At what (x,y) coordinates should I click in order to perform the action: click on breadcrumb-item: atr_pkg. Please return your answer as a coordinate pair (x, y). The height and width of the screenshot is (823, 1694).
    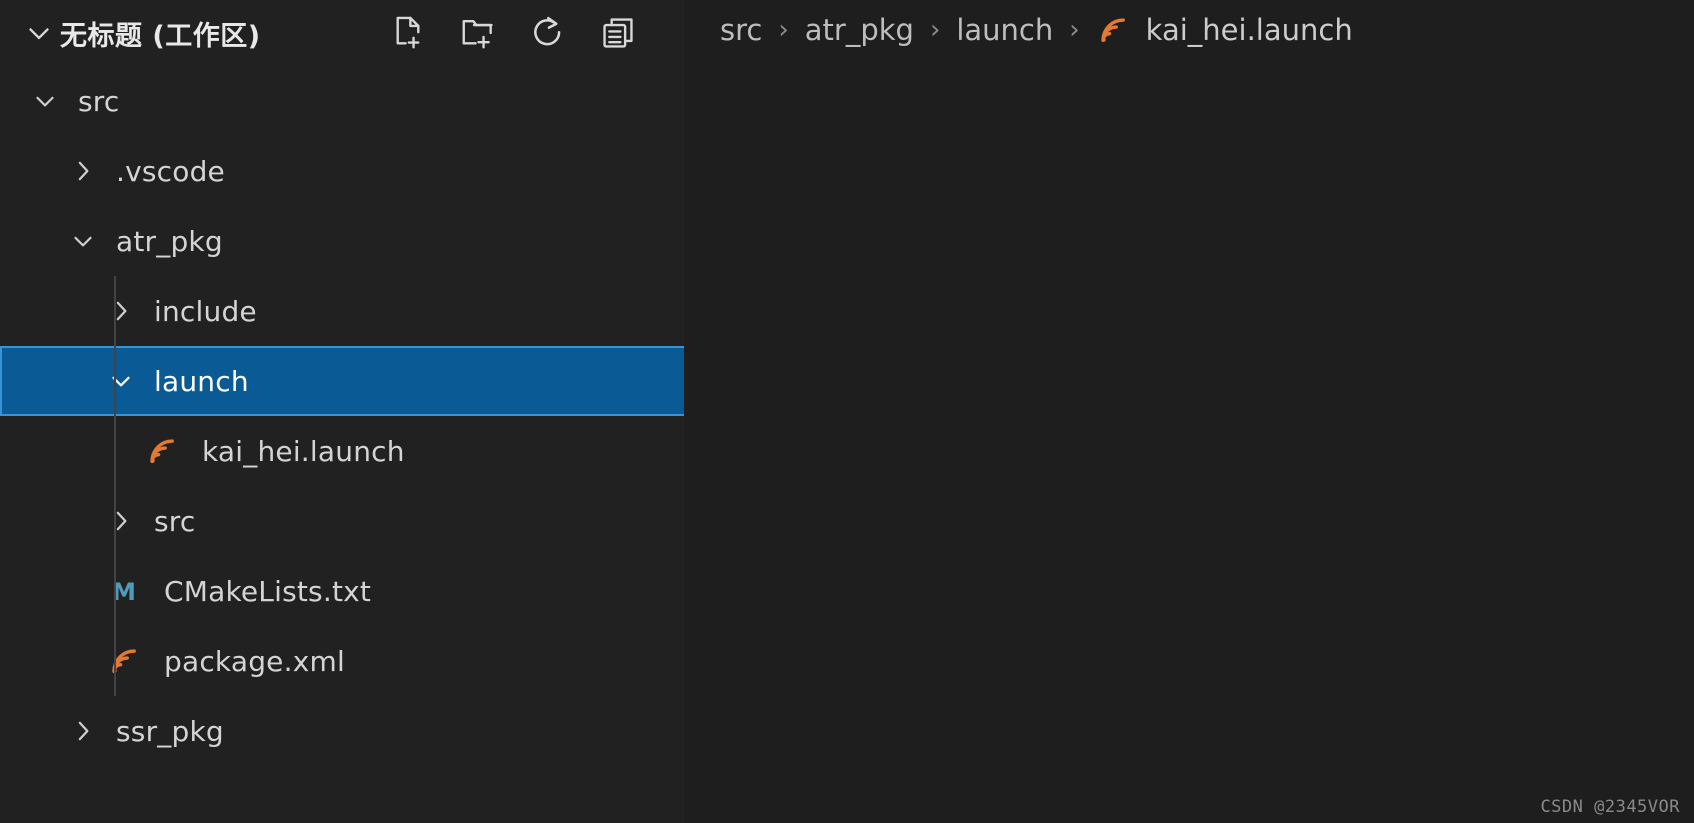
    Looking at the image, I should click on (859, 30).